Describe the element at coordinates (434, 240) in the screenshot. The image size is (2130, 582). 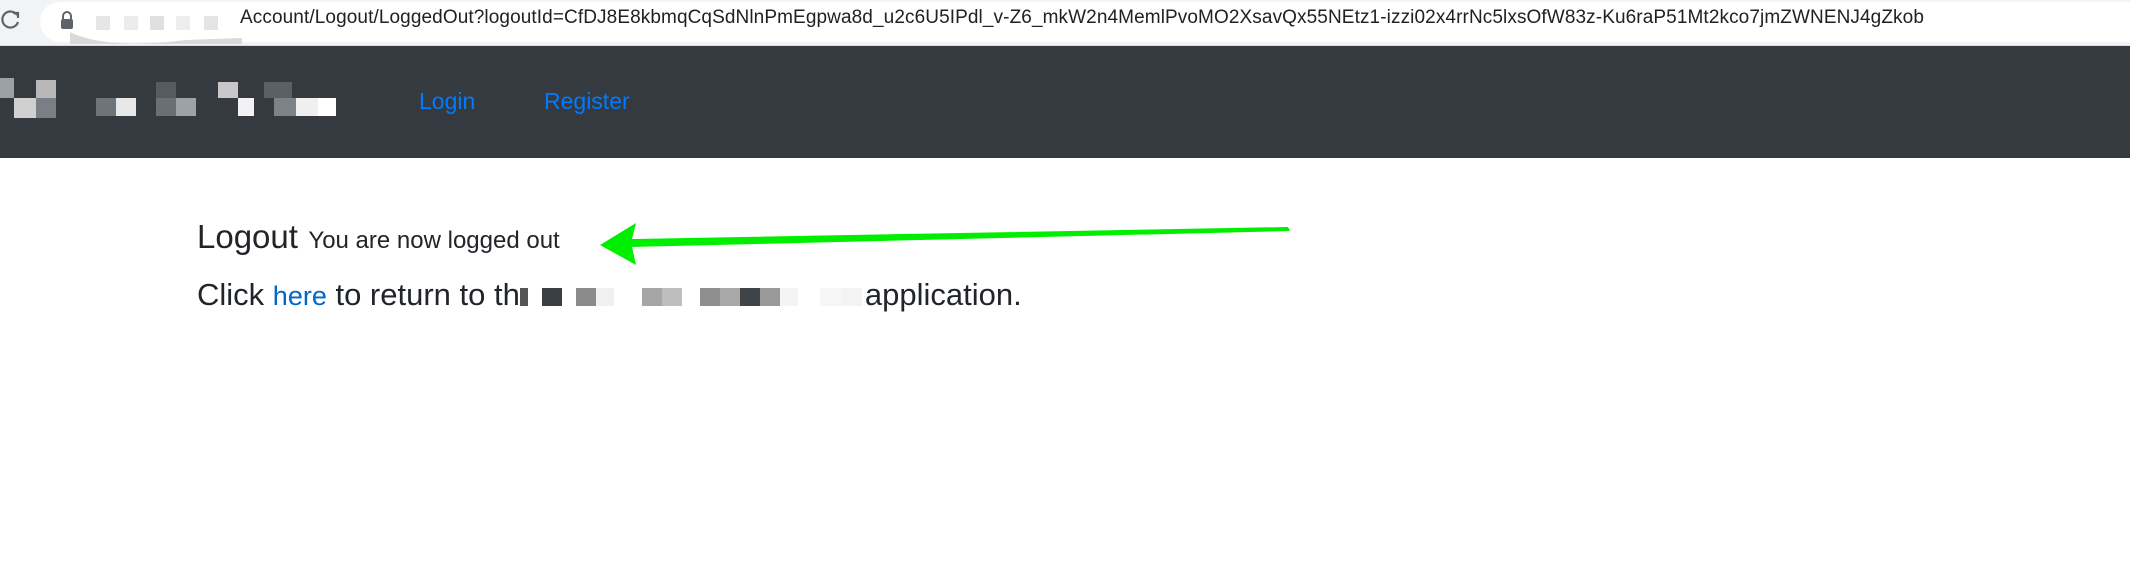
I see `page-subtitle: You are now logged out` at that location.